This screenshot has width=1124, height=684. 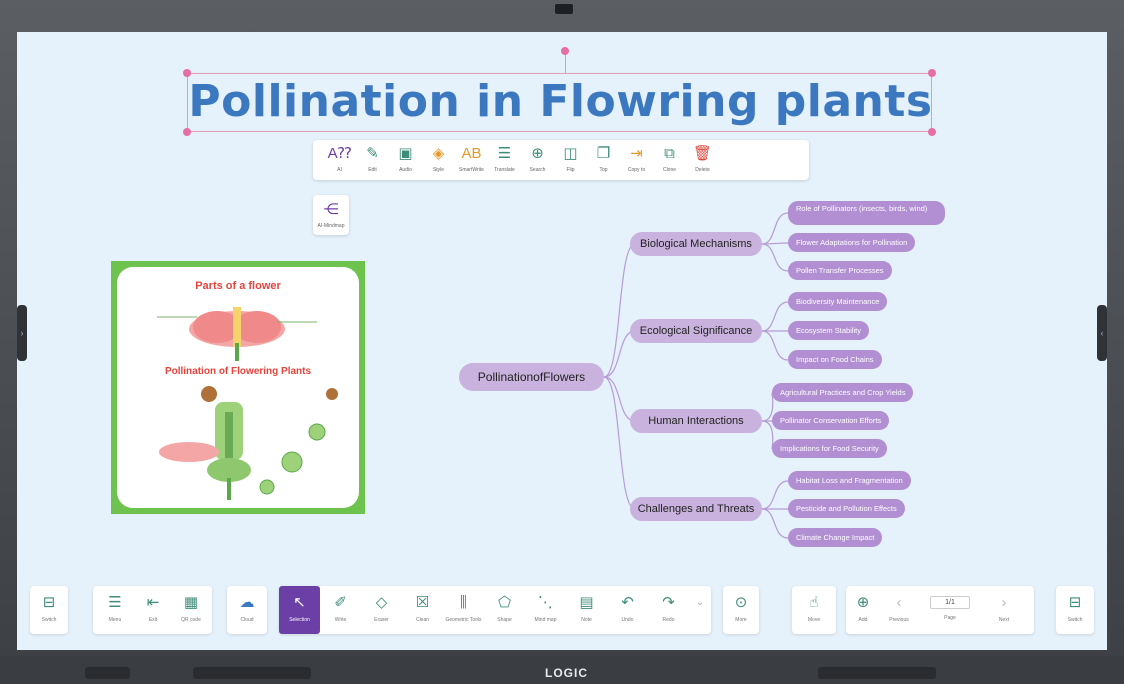 I want to click on redo-label: Redo, so click(x=668, y=620).